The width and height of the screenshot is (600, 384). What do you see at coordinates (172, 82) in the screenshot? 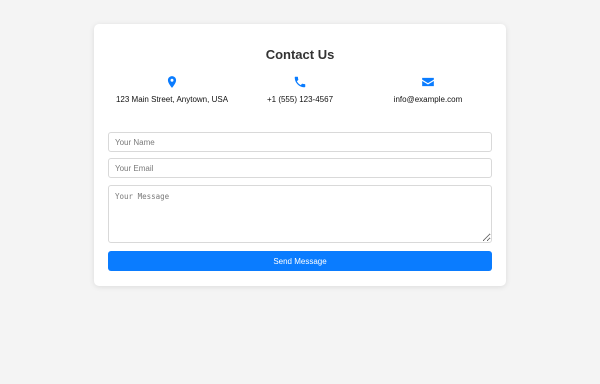
I see `location-pin-icon` at bounding box center [172, 82].